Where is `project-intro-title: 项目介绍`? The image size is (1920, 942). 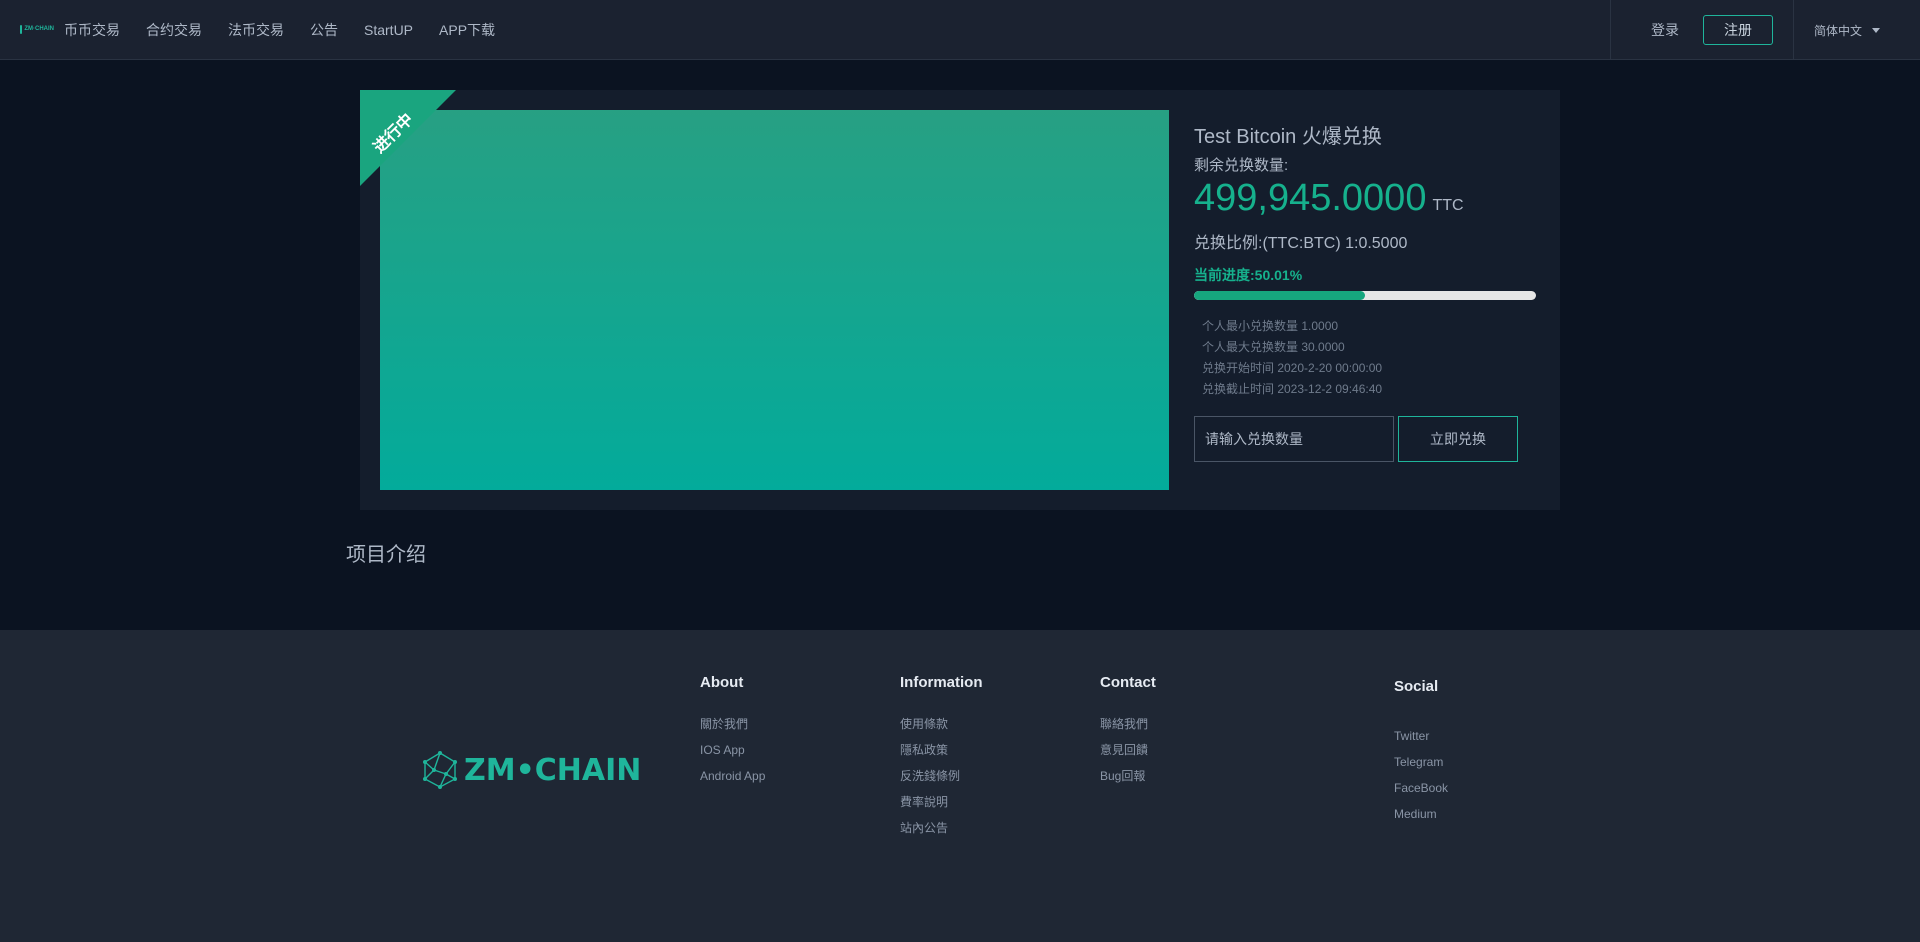 project-intro-title: 项目介绍 is located at coordinates (386, 555).